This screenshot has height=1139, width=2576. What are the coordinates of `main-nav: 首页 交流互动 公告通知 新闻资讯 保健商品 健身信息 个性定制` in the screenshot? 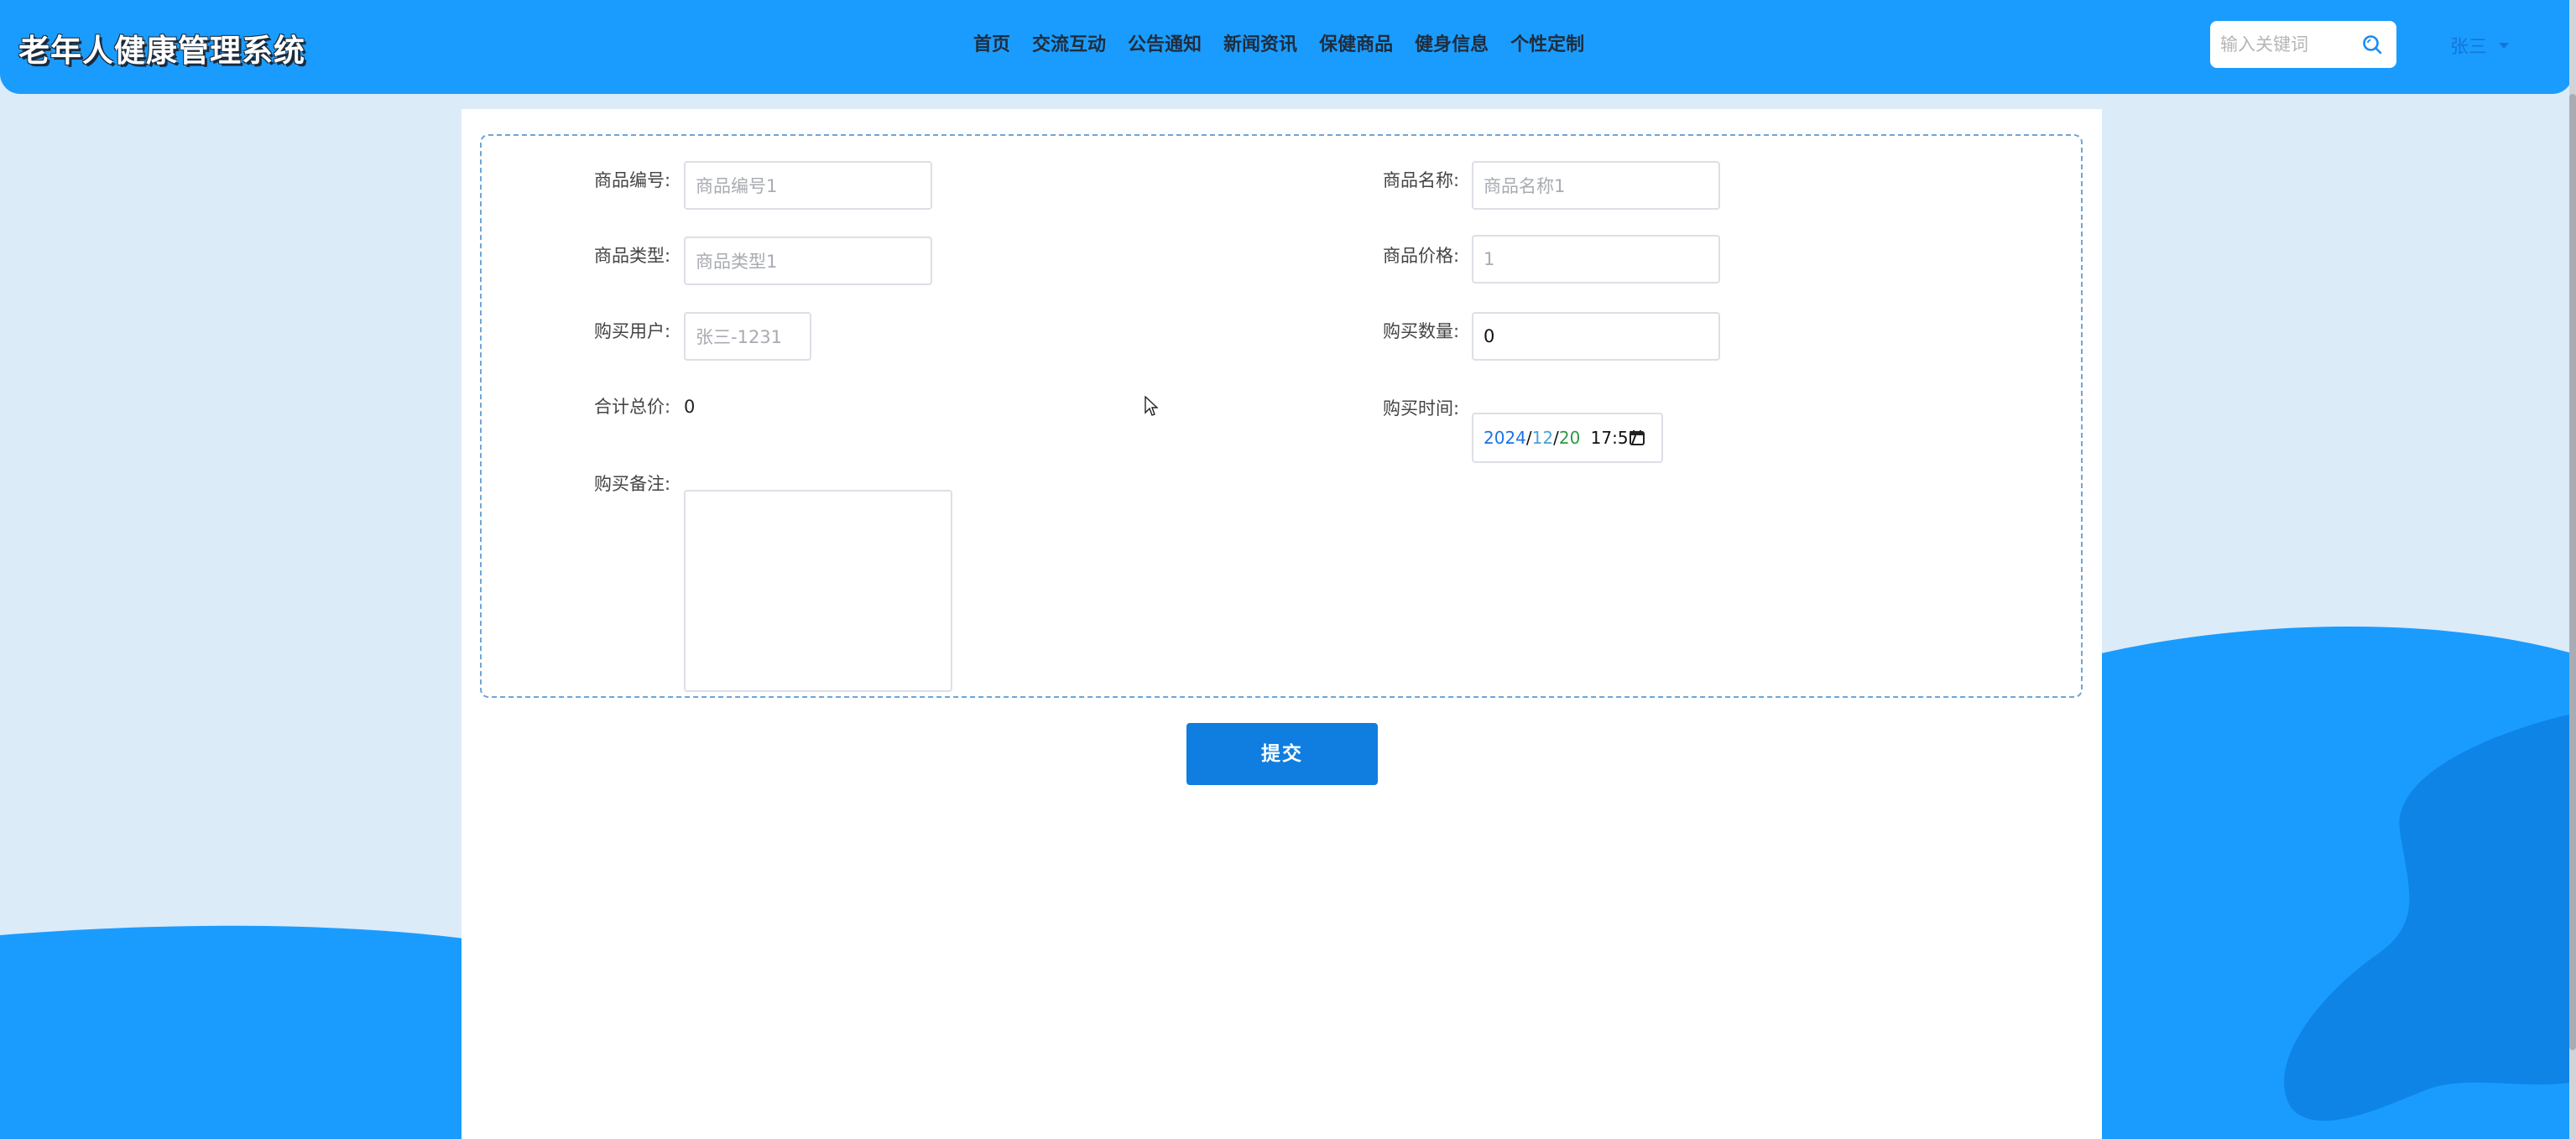 It's located at (1289, 45).